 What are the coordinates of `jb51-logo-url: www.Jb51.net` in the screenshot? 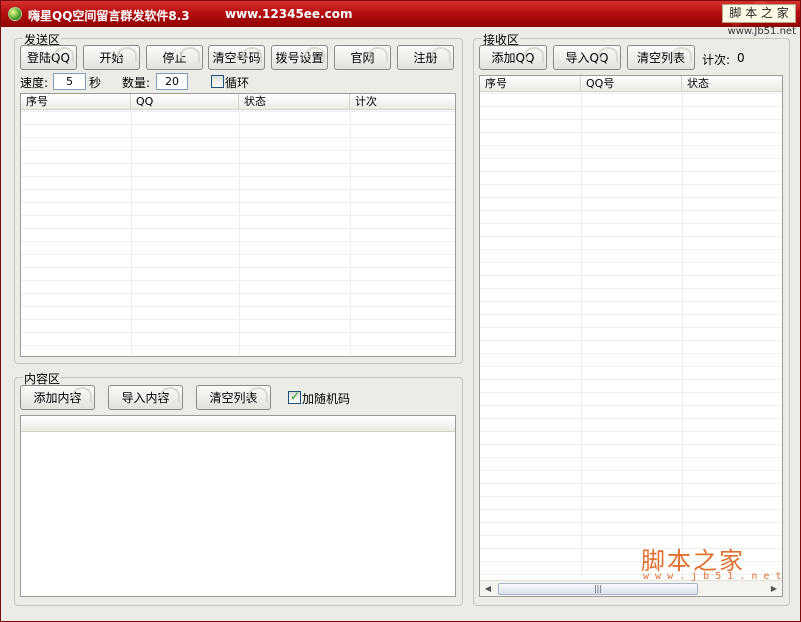 It's located at (761, 31).